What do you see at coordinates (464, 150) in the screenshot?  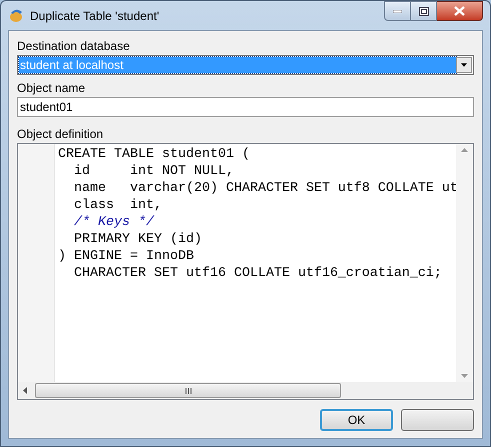 I see `scroll-up-icon` at bounding box center [464, 150].